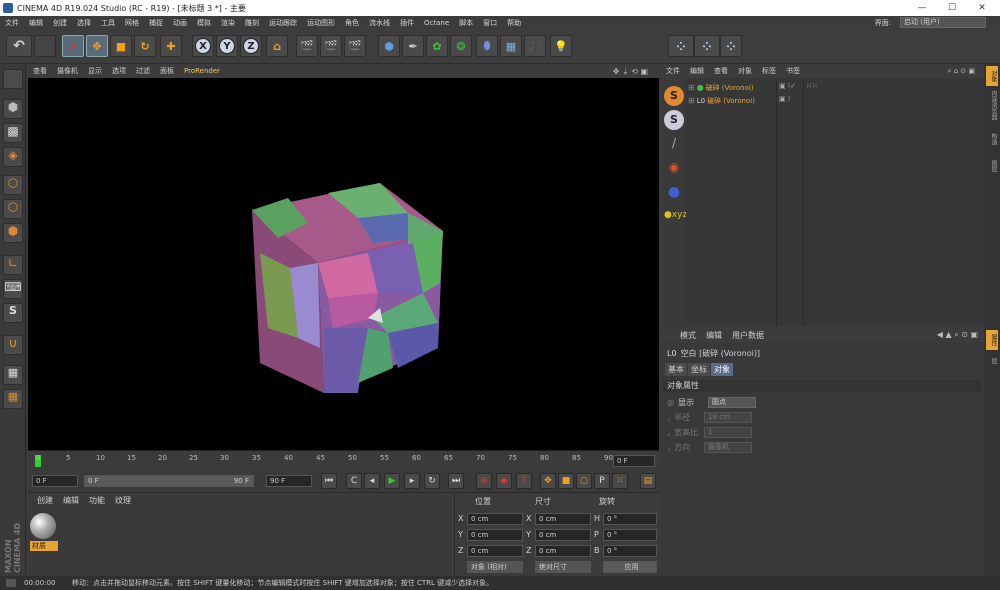 This screenshot has height=590, width=1000. What do you see at coordinates (413, 46) in the screenshot?
I see `pen-spline-button: ✒` at bounding box center [413, 46].